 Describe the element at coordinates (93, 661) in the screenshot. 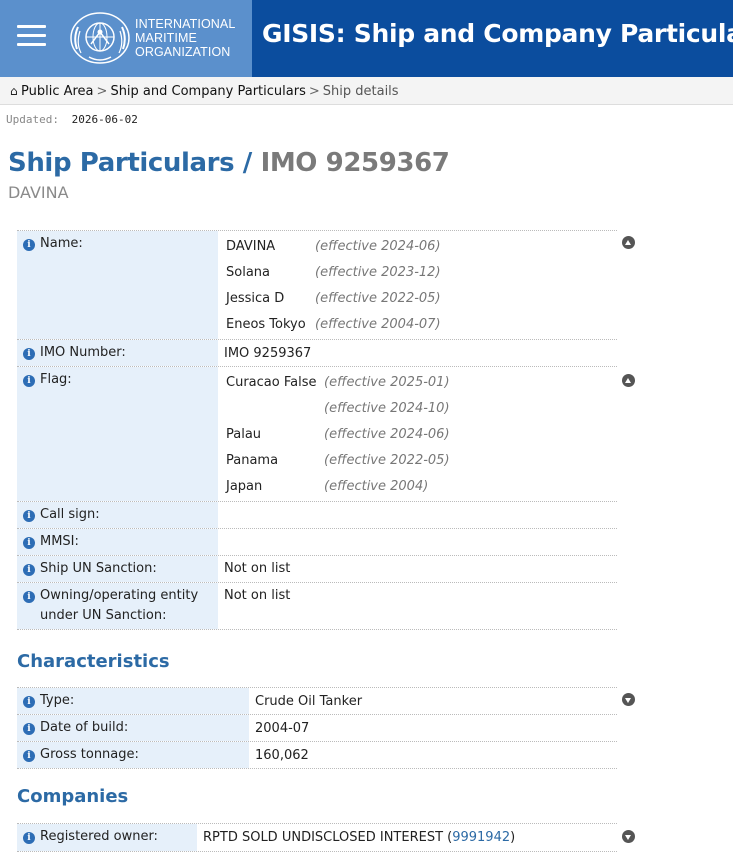

I see `characteristics-heading: Characteristics` at that location.